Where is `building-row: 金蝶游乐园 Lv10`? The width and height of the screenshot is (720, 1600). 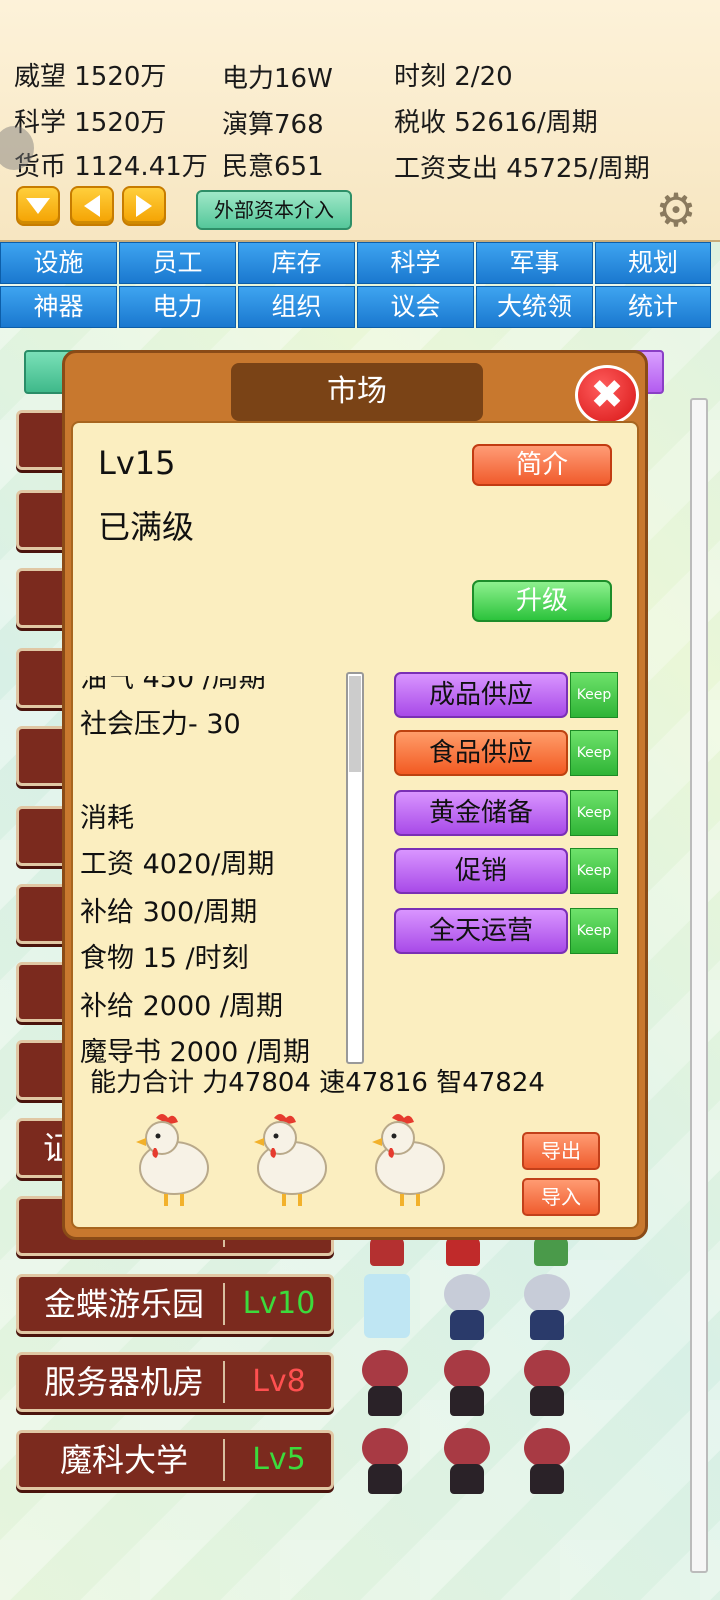 building-row: 金蝶游乐园 Lv10 is located at coordinates (175, 1304).